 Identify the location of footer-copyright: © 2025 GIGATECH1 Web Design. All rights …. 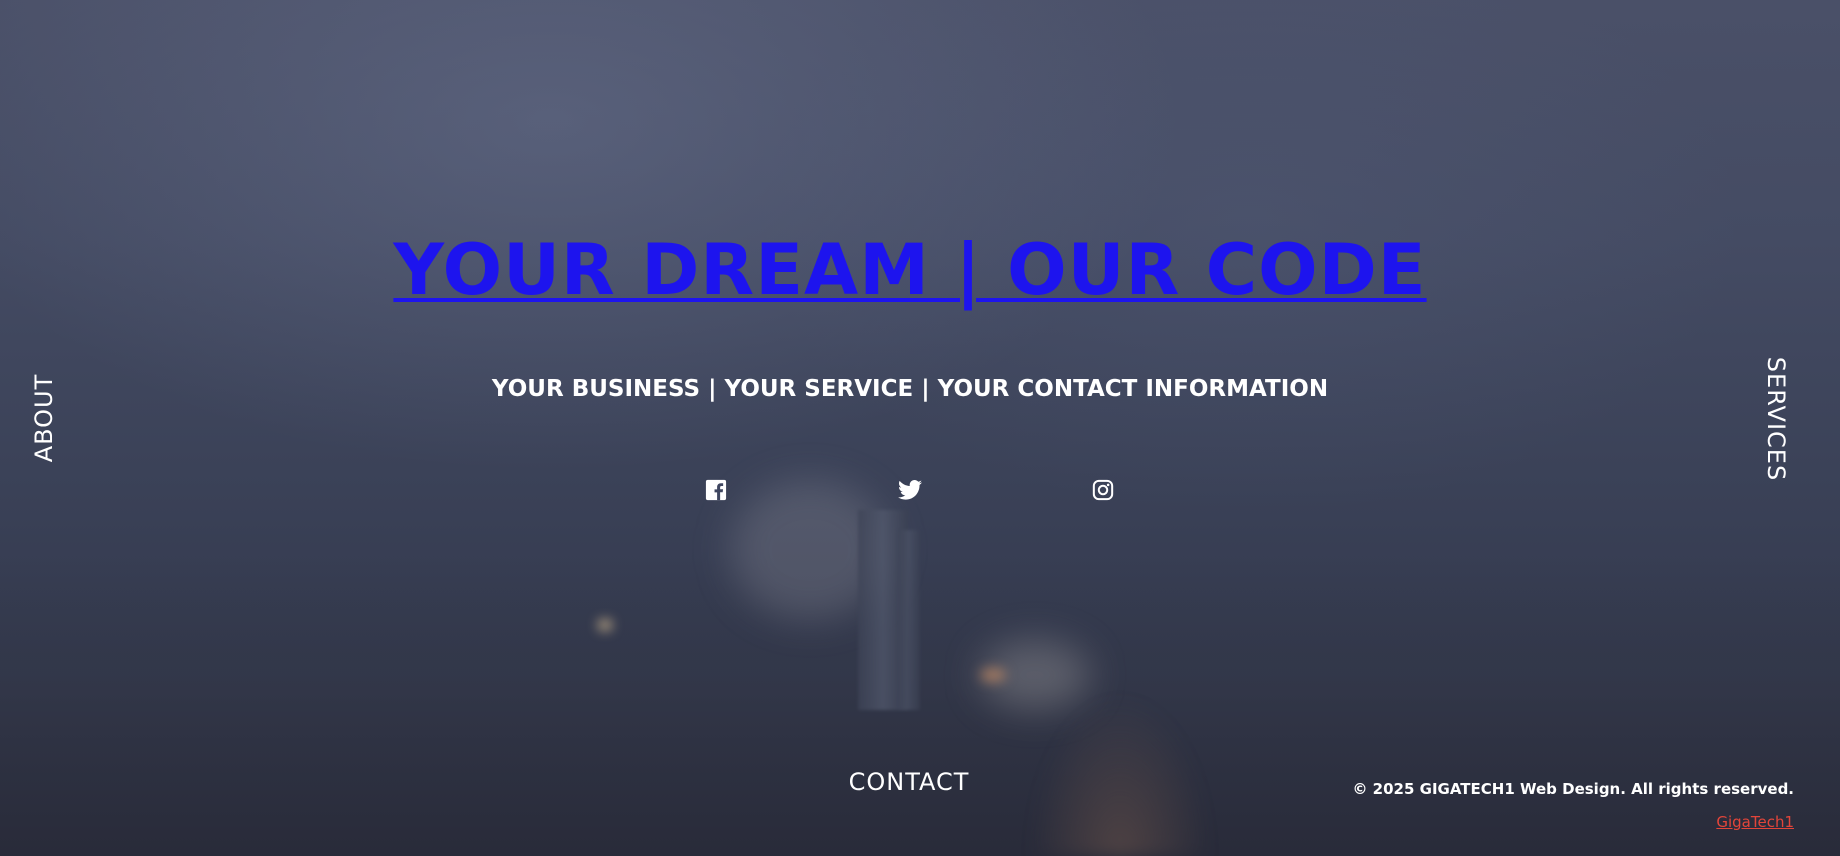
(1573, 789).